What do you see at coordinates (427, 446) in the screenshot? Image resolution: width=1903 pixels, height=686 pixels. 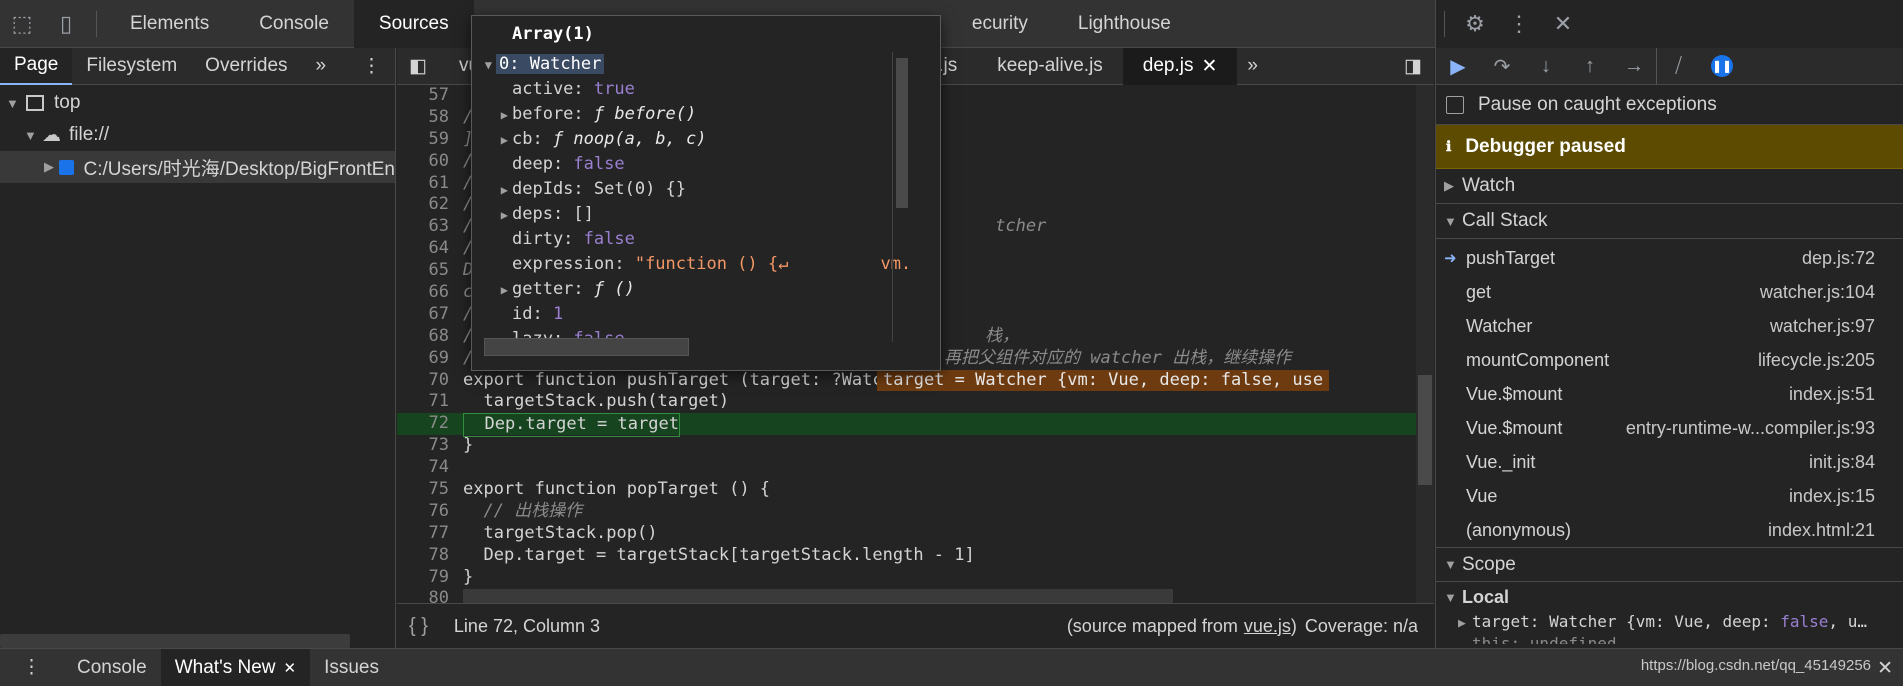 I see `line-number: 73` at bounding box center [427, 446].